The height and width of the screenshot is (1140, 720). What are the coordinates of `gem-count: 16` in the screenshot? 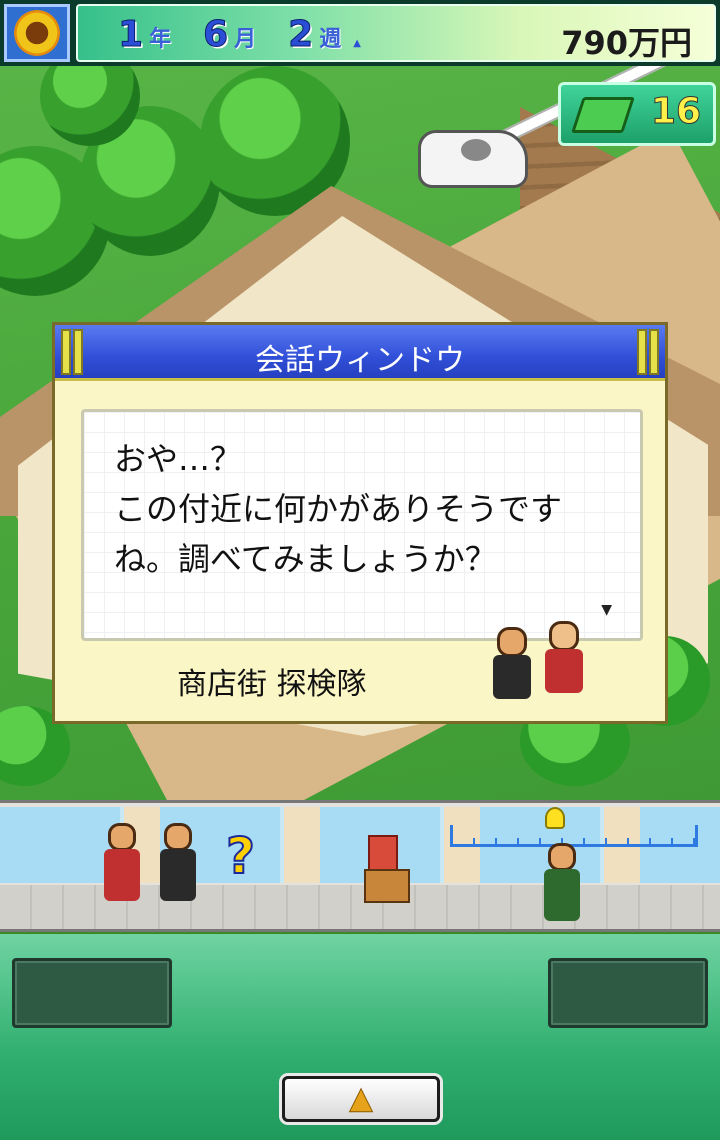 It's located at (675, 112).